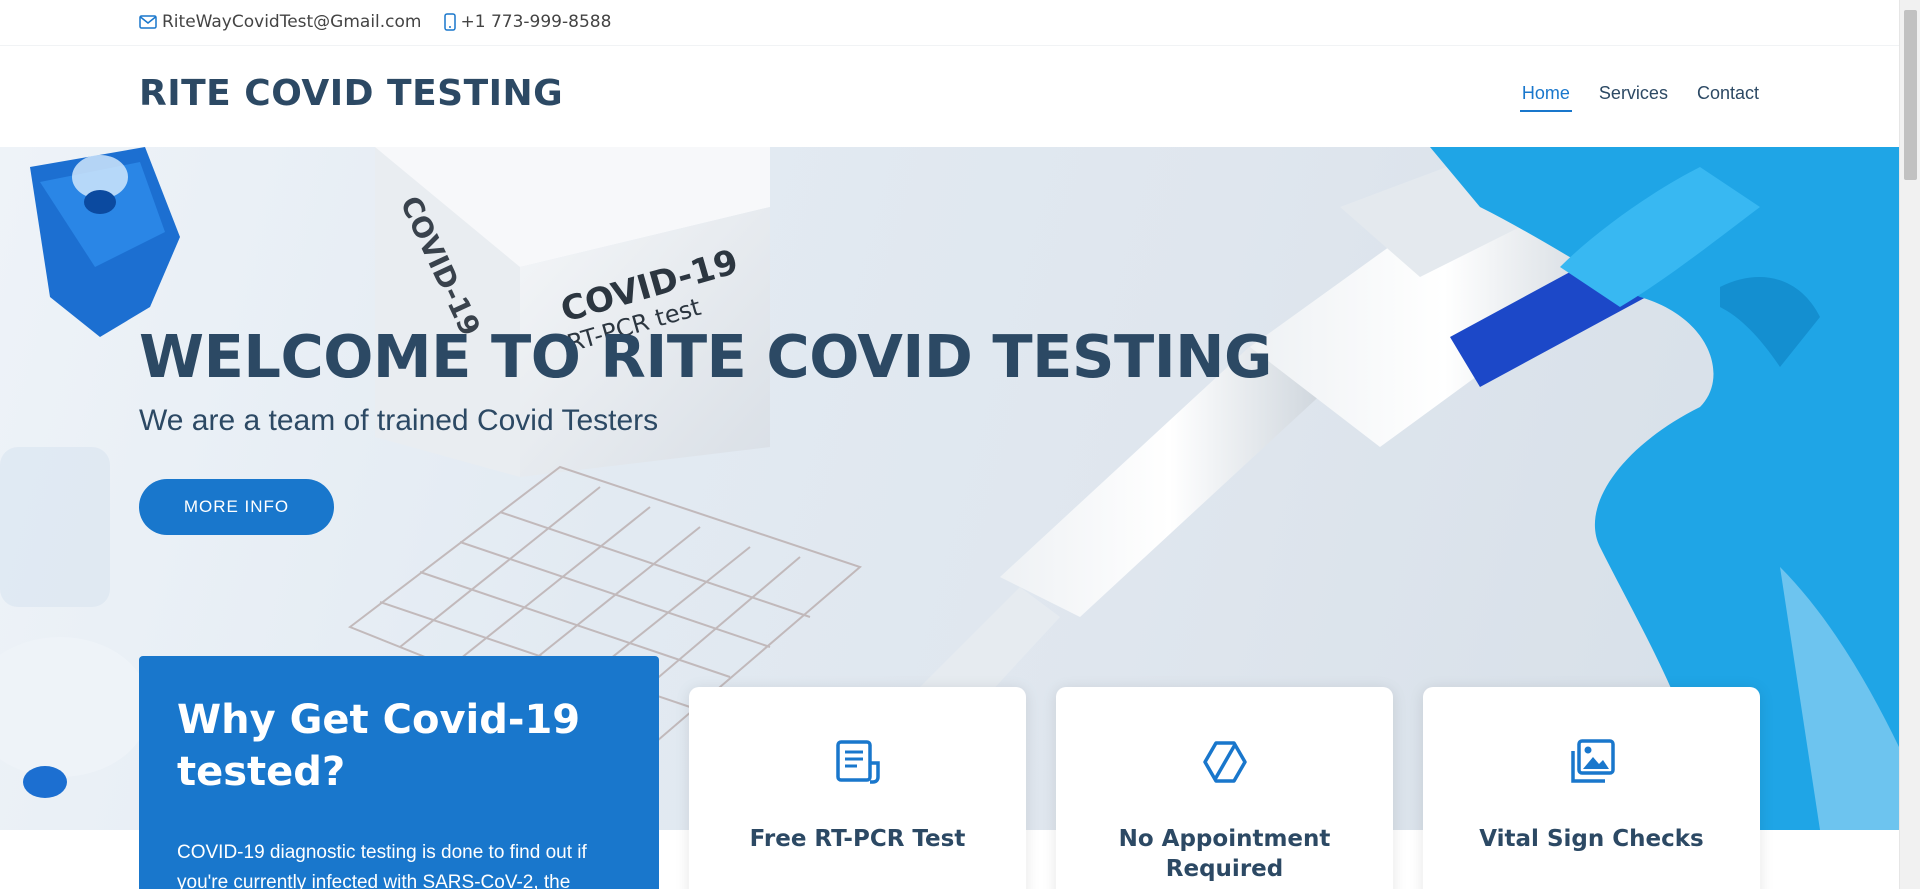 The width and height of the screenshot is (1920, 889). Describe the element at coordinates (1592, 761) in the screenshot. I see `images-icon` at that location.